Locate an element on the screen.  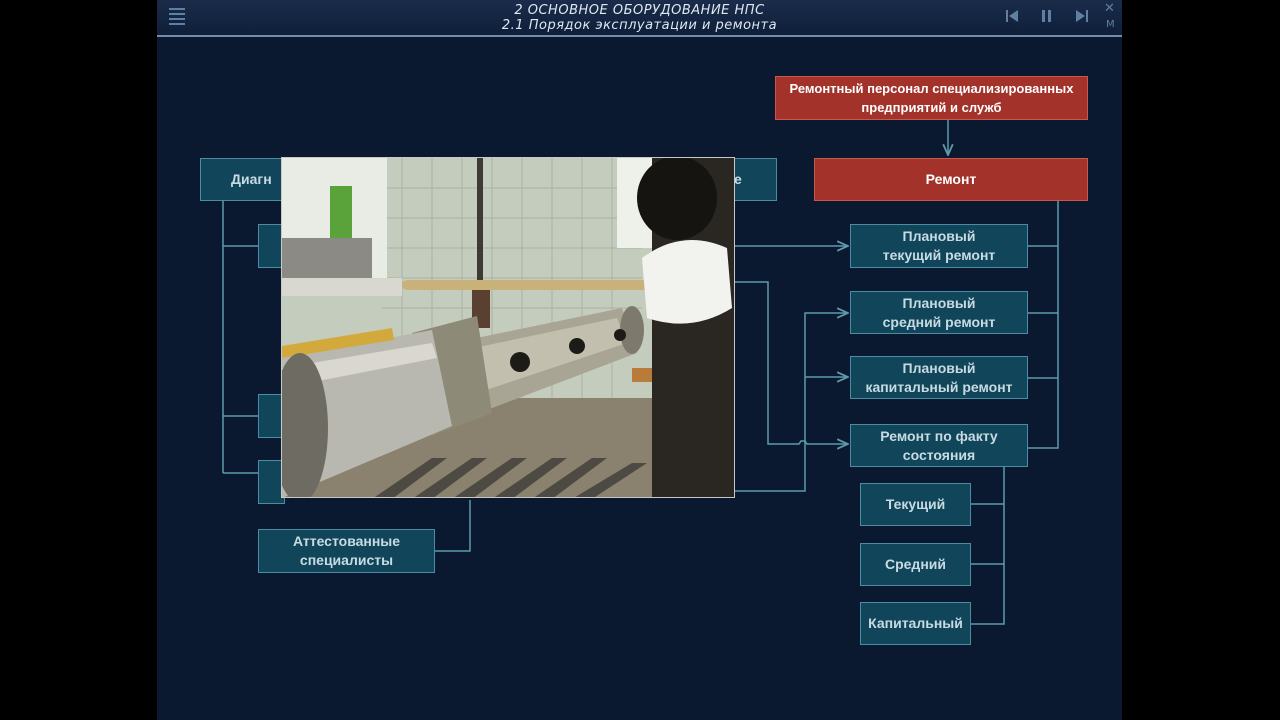
capital-repair-box: Капитальный is located at coordinates (915, 623).